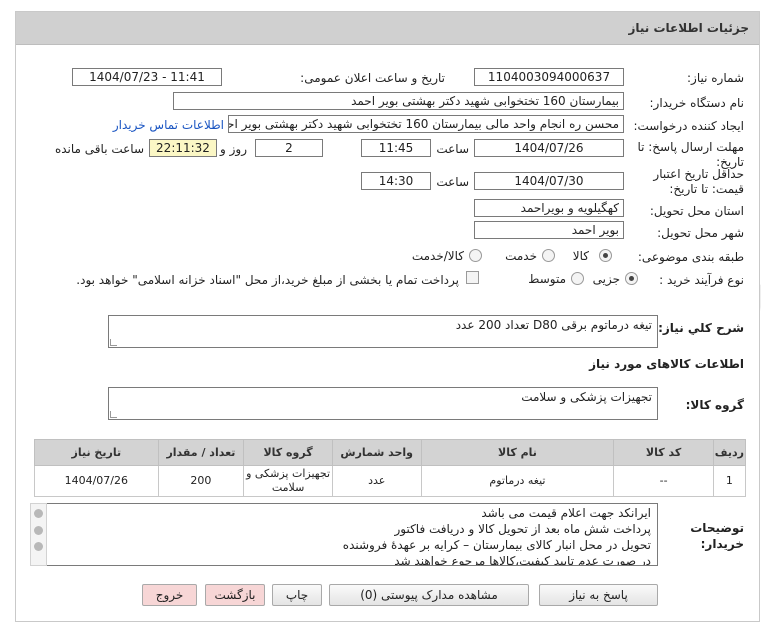  I want to click on deadline-label-1: مهلت ارسال پاسخ: تا, so click(690, 147).